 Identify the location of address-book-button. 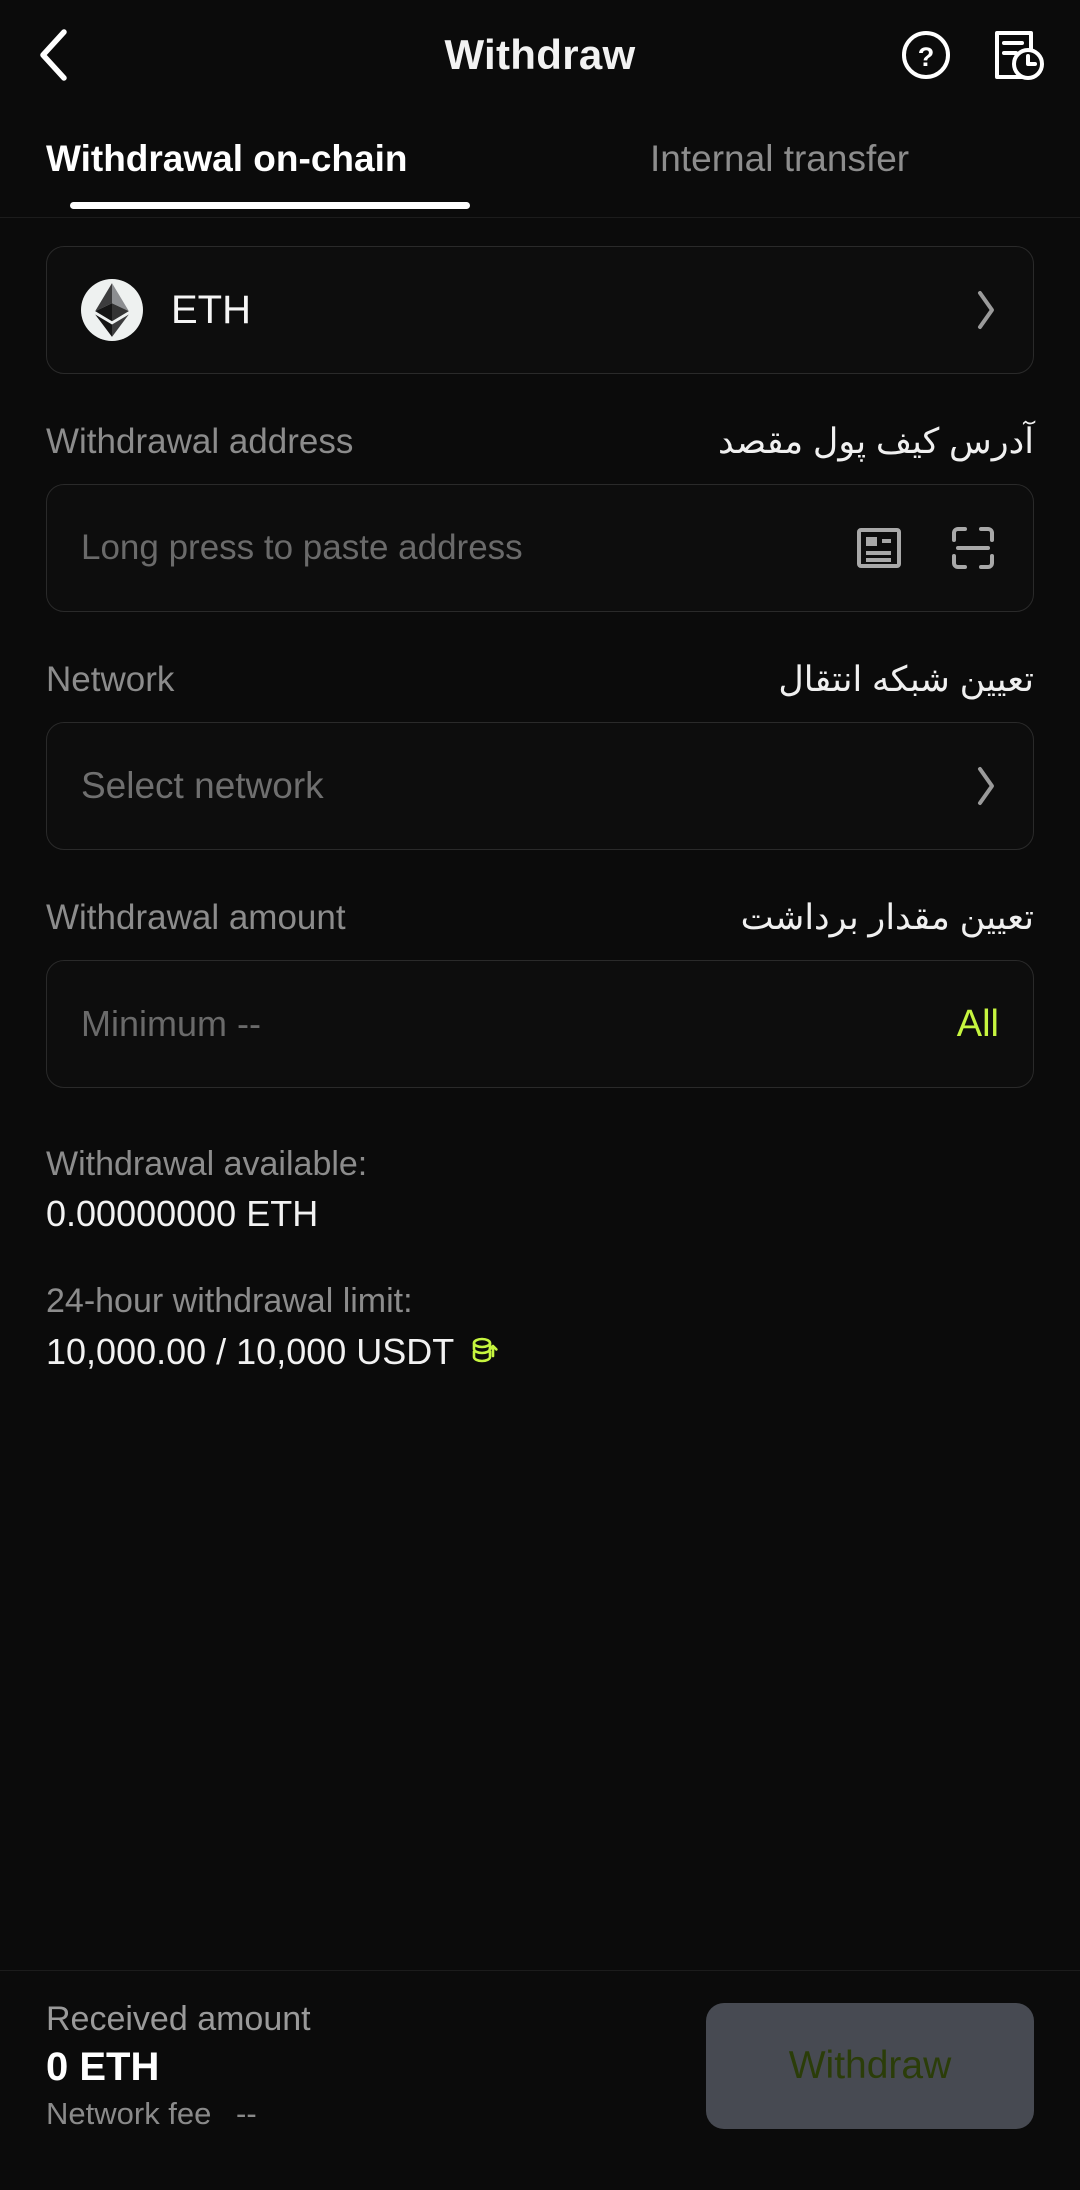
(879, 548).